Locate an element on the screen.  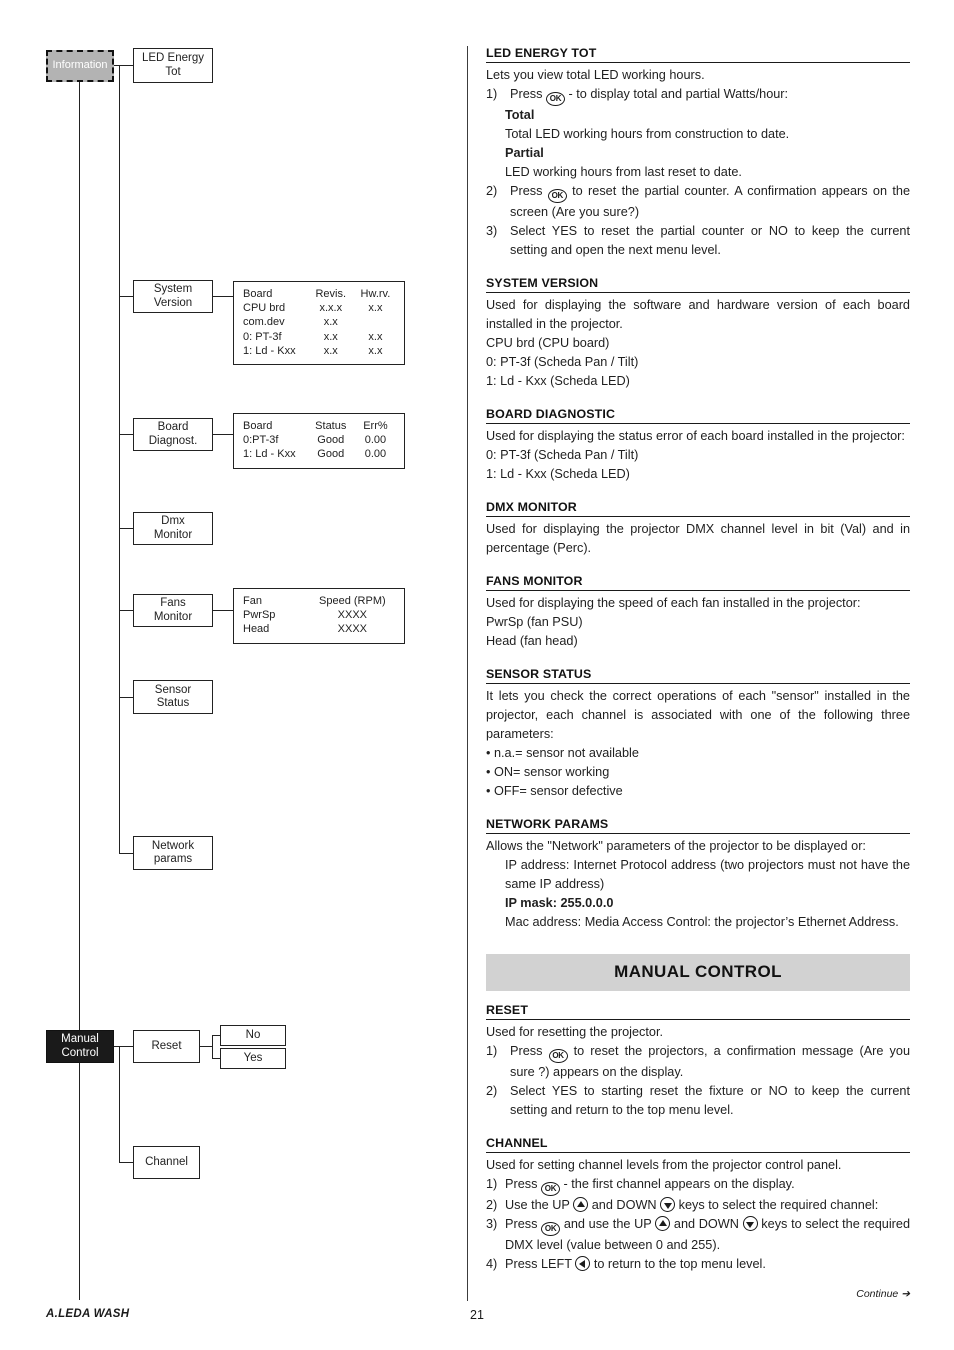
connector-fans-monitor-table is located at coordinates (223, 611).